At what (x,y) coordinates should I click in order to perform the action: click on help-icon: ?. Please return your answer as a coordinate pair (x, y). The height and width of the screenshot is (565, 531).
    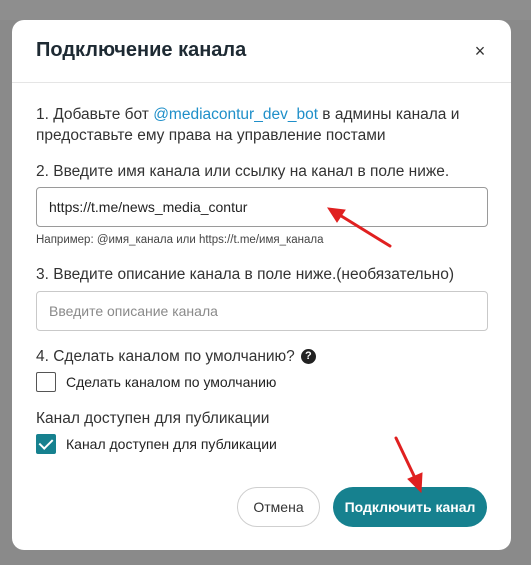
    Looking at the image, I should click on (308, 356).